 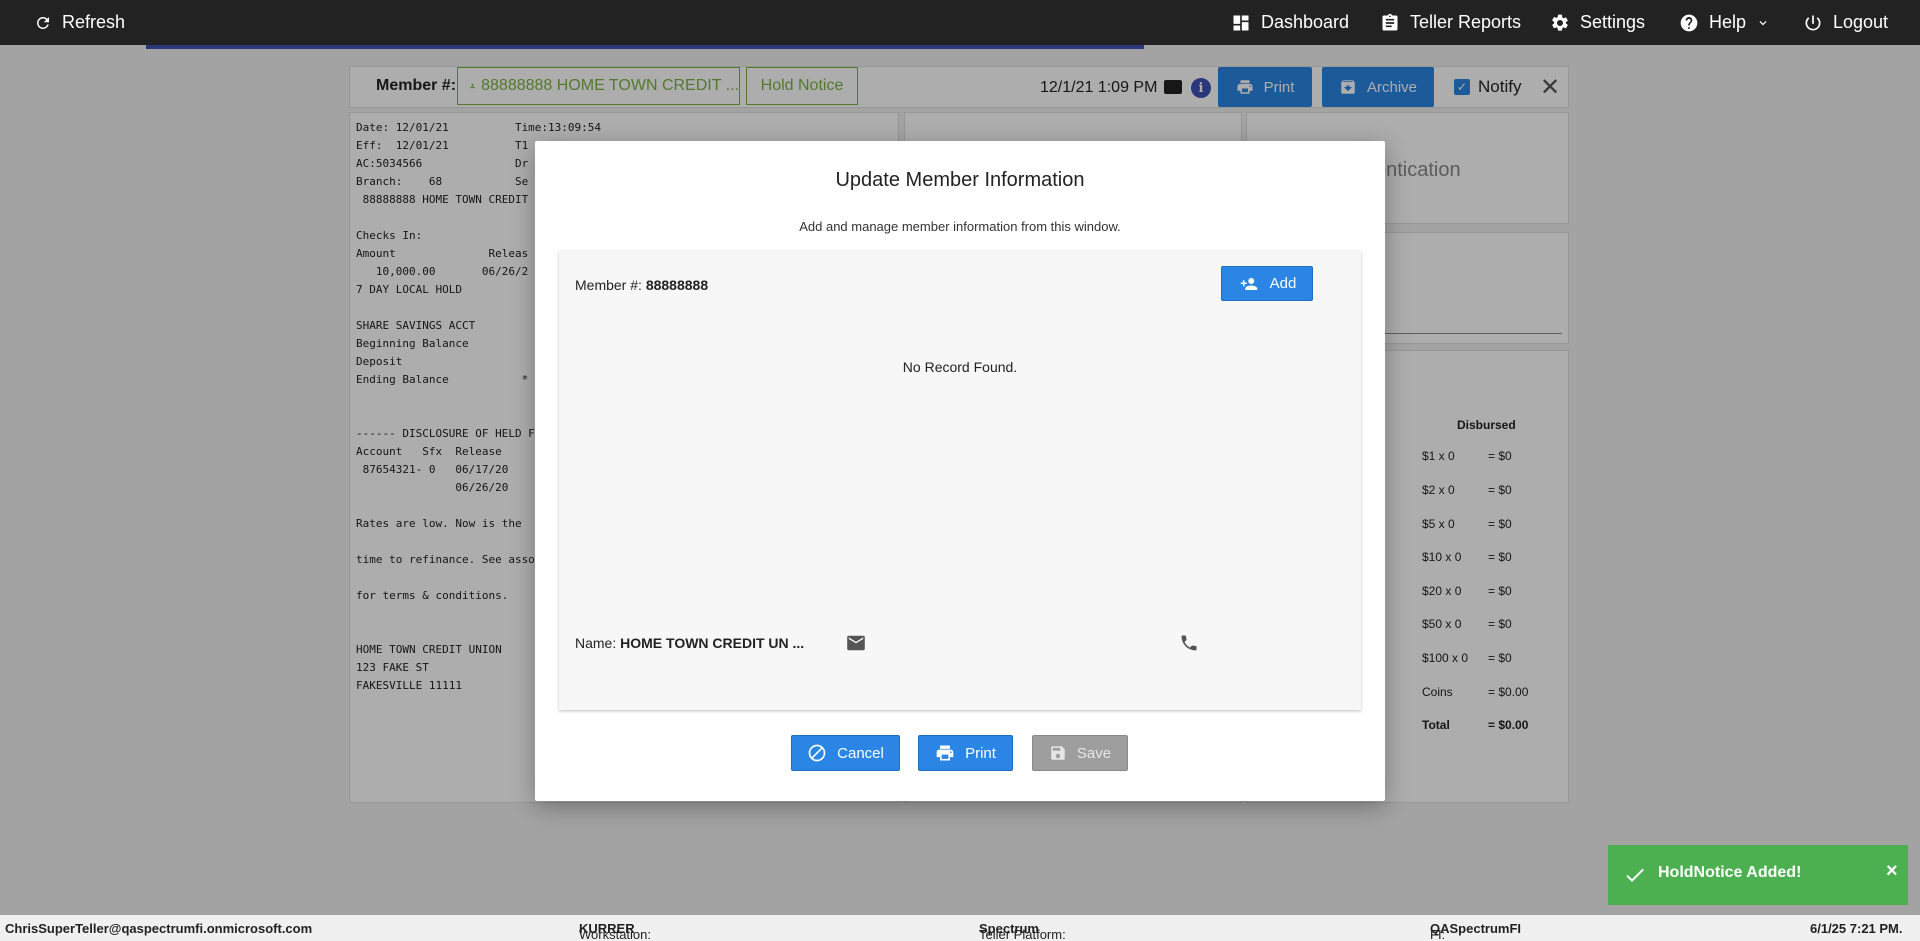 What do you see at coordinates (1730, 872) in the screenshot?
I see `toast-message: HoldNotice Added!` at bounding box center [1730, 872].